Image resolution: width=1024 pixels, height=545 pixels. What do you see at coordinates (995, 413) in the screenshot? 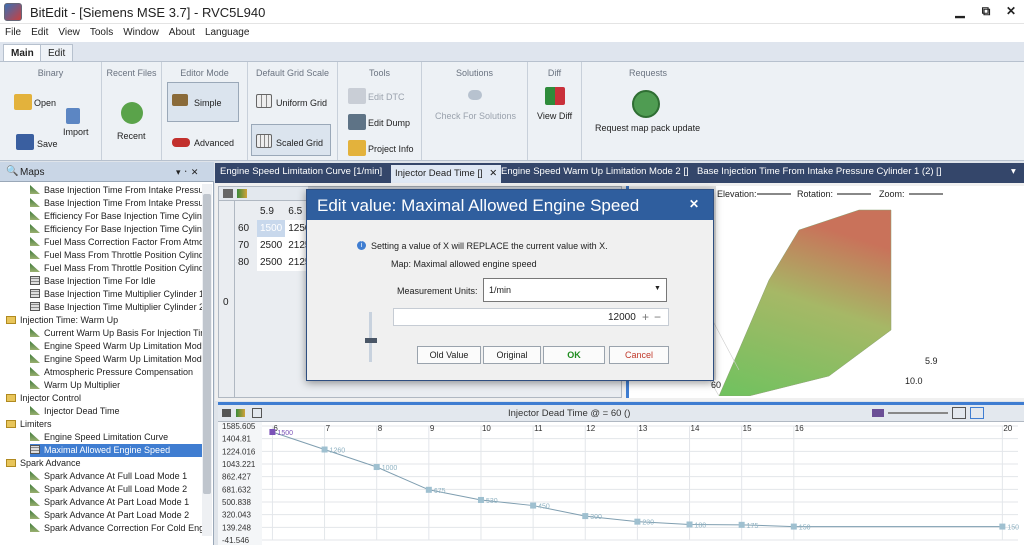
I see `curve-mode-icon` at bounding box center [995, 413].